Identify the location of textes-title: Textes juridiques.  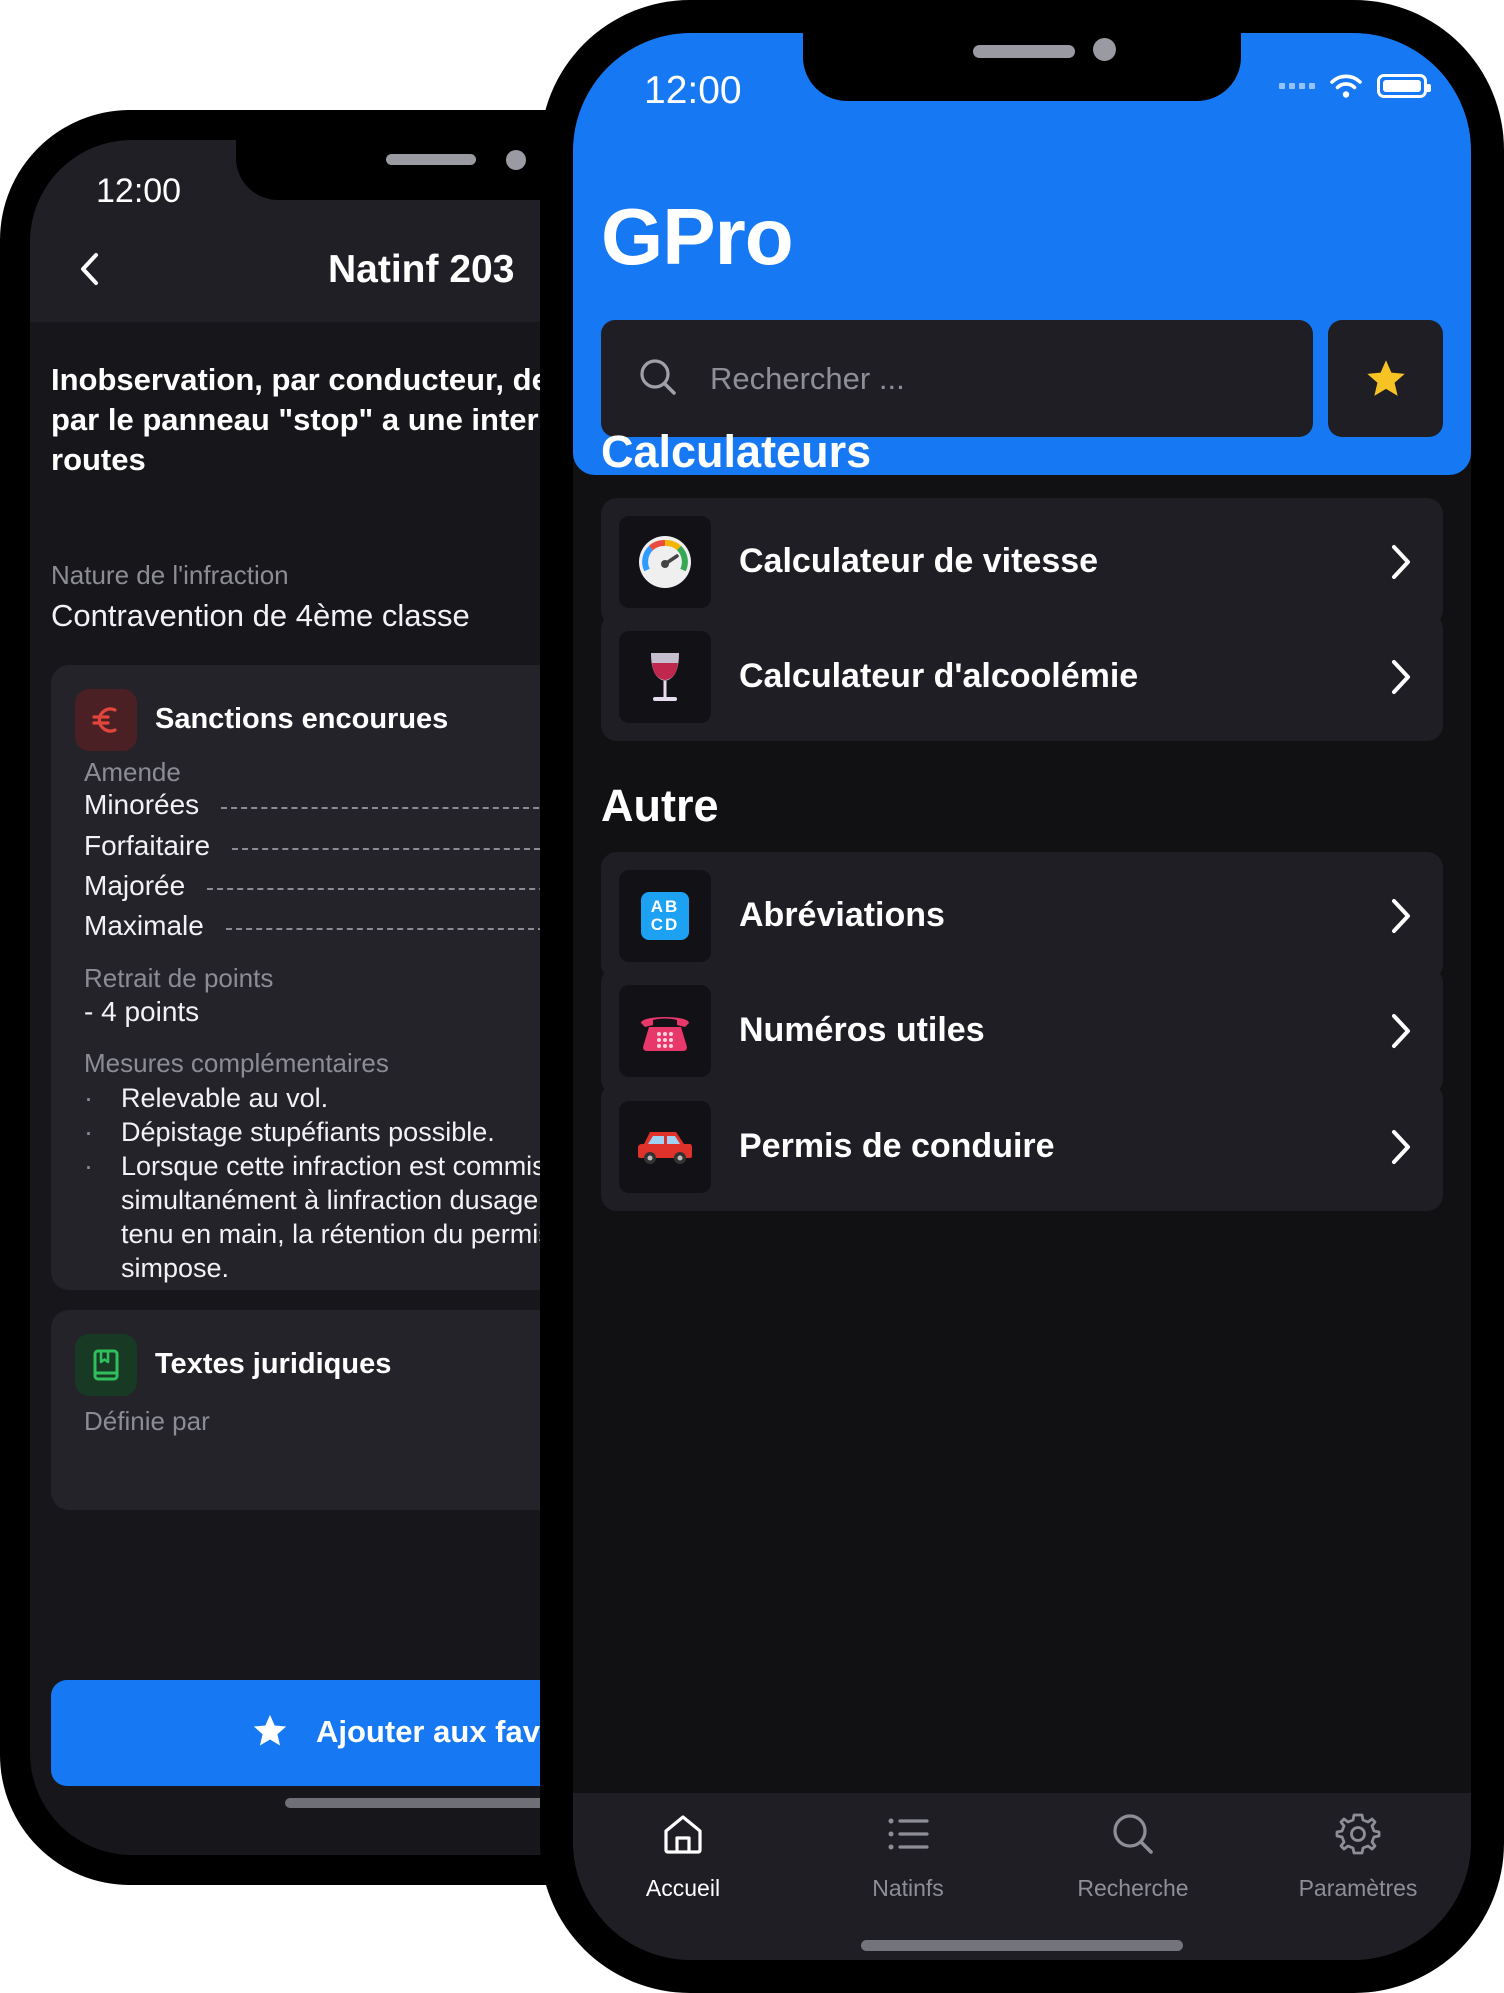
(273, 1364).